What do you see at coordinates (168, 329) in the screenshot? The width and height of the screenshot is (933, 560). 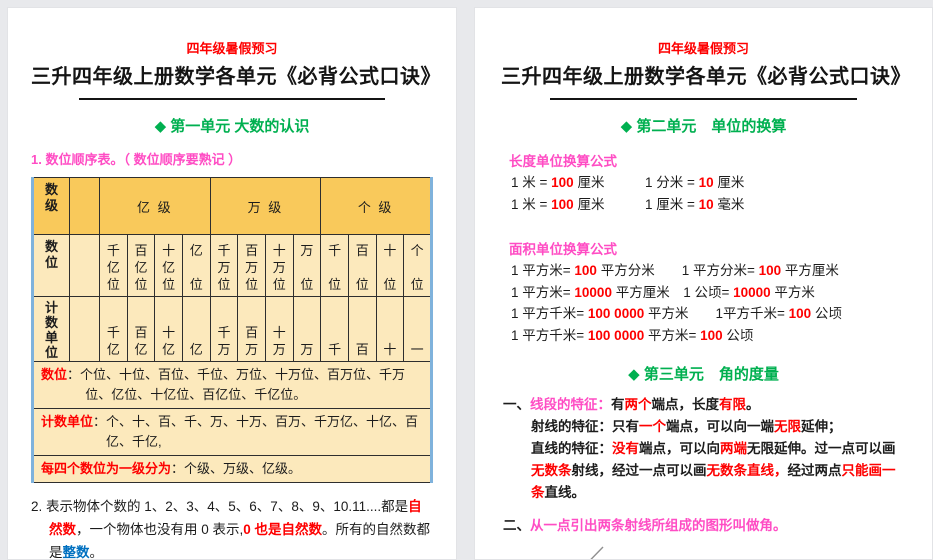 I see `unit-cell: 十 亿` at bounding box center [168, 329].